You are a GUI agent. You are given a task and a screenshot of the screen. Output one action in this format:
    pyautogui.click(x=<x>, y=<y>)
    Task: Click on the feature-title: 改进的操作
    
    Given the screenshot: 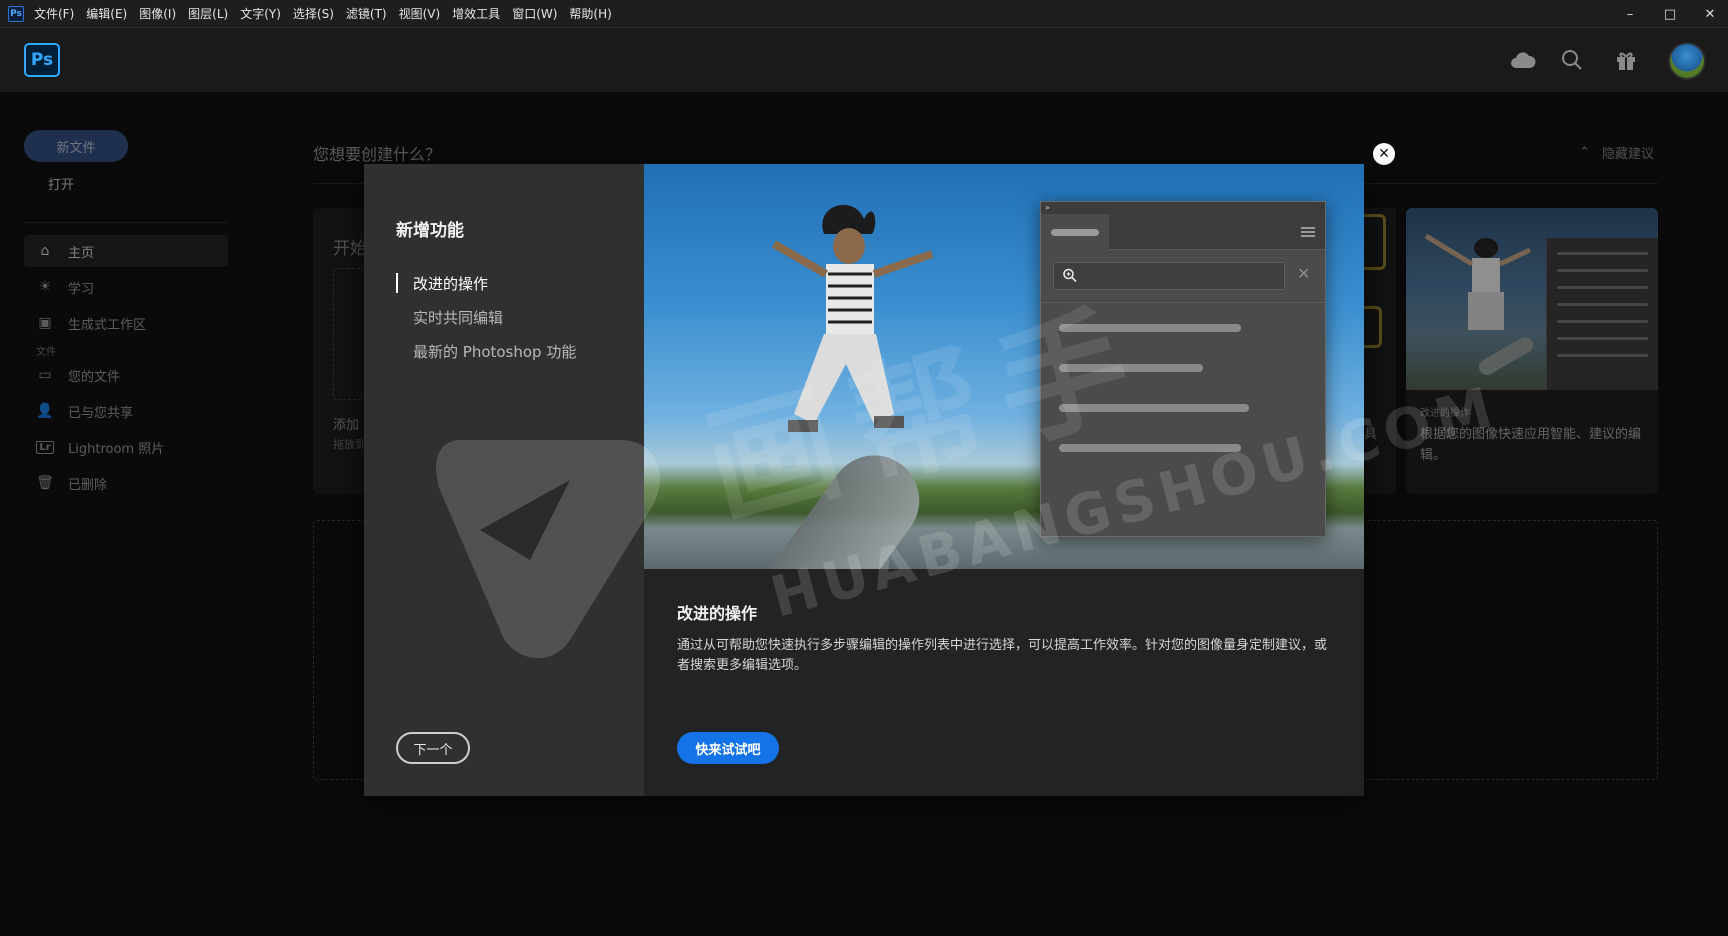 What is the action you would take?
    pyautogui.click(x=717, y=613)
    